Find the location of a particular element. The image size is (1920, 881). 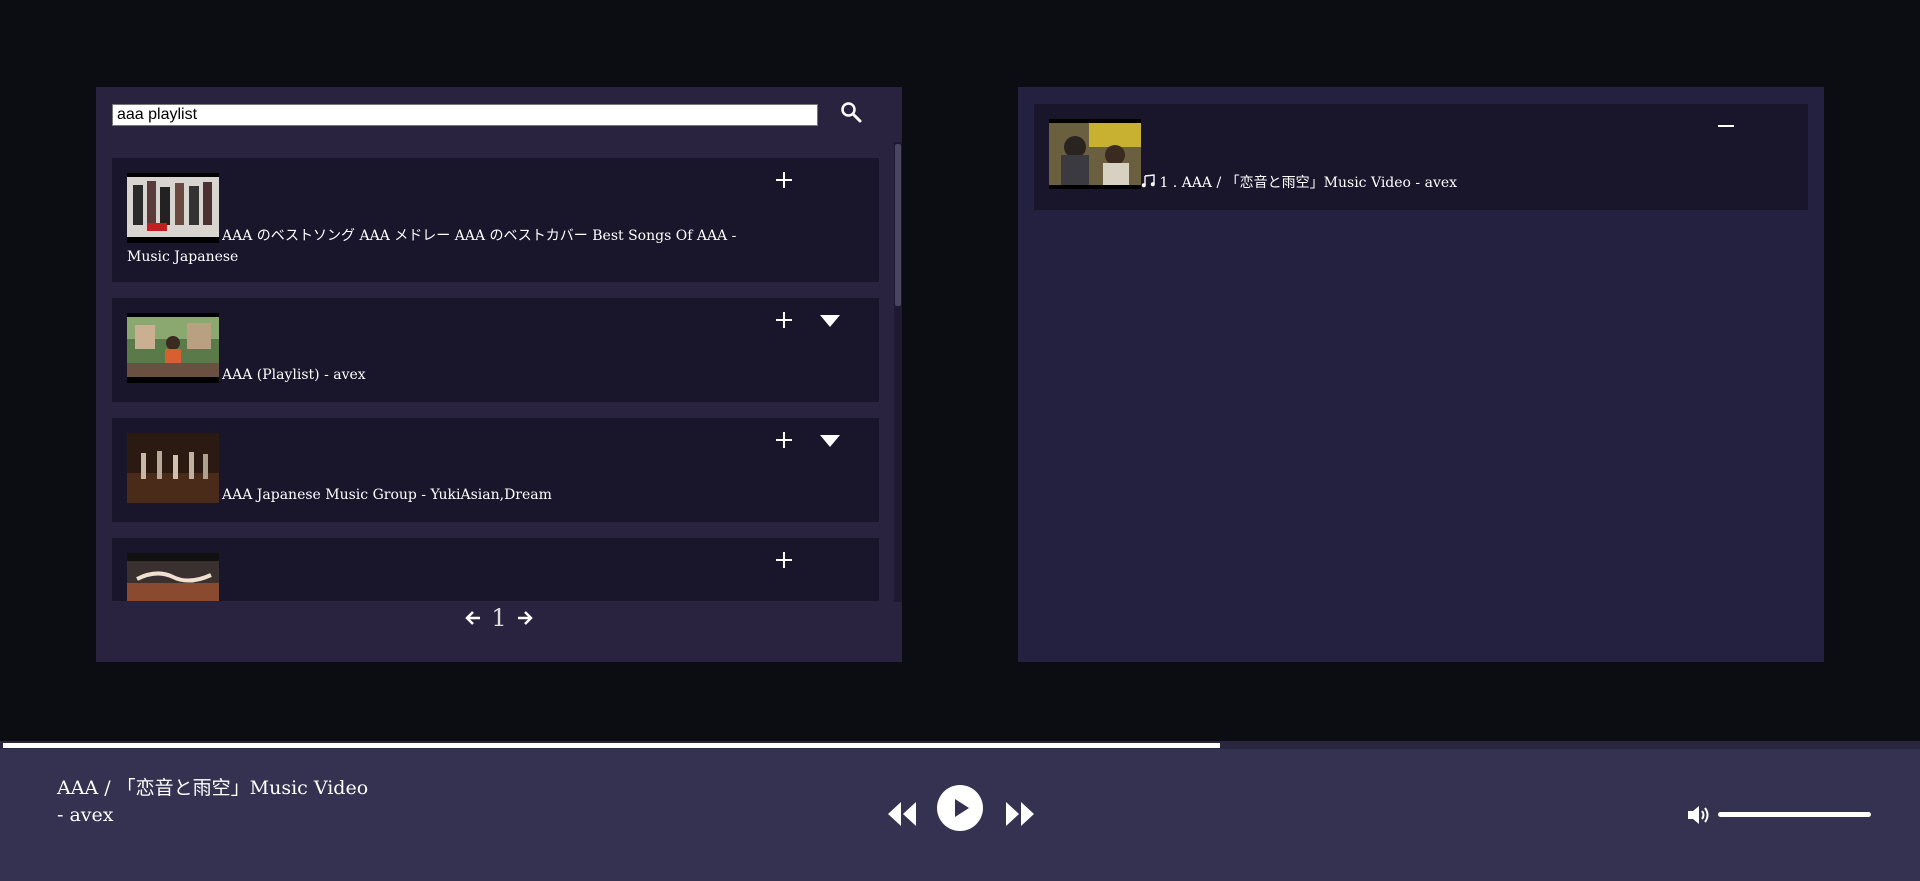

arrow-left-icon is located at coordinates (473, 618).